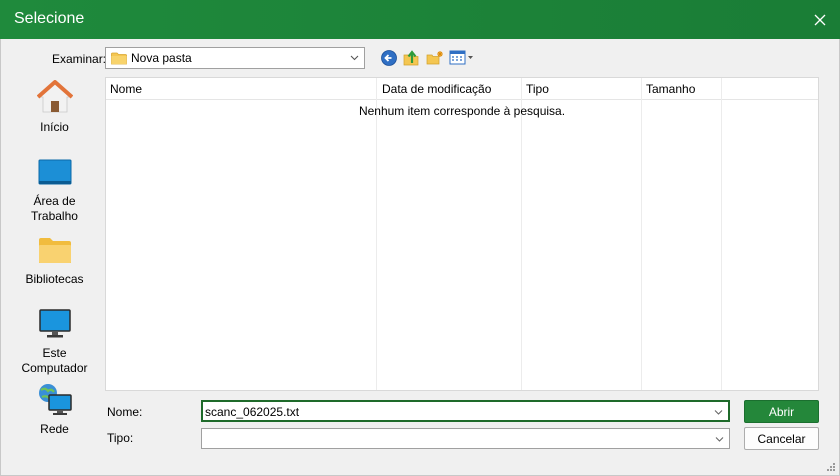 The image size is (840, 476). What do you see at coordinates (781, 438) in the screenshot?
I see `cancel-button: Cancelar` at bounding box center [781, 438].